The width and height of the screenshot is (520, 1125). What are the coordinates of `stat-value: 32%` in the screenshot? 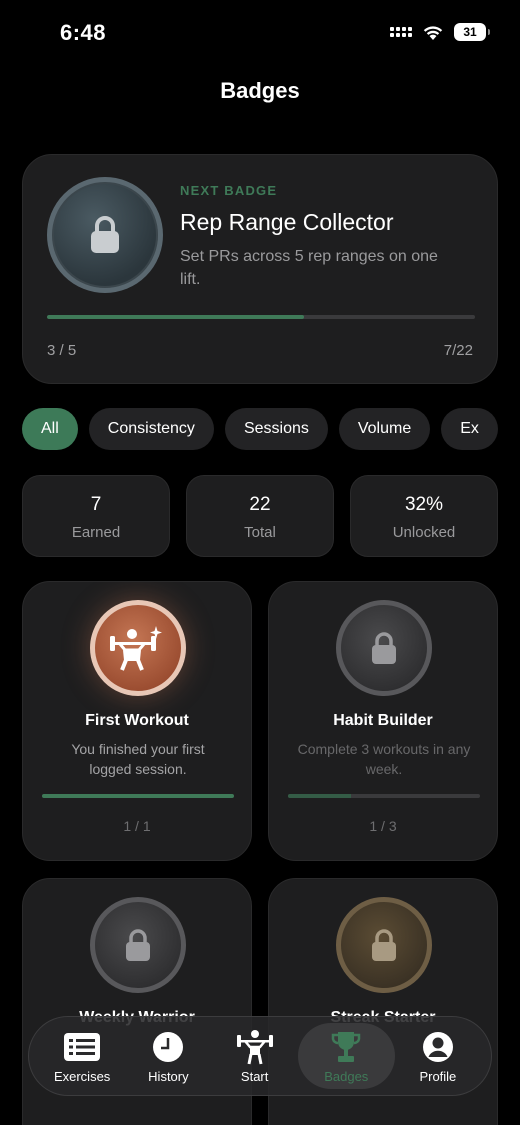 It's located at (424, 504).